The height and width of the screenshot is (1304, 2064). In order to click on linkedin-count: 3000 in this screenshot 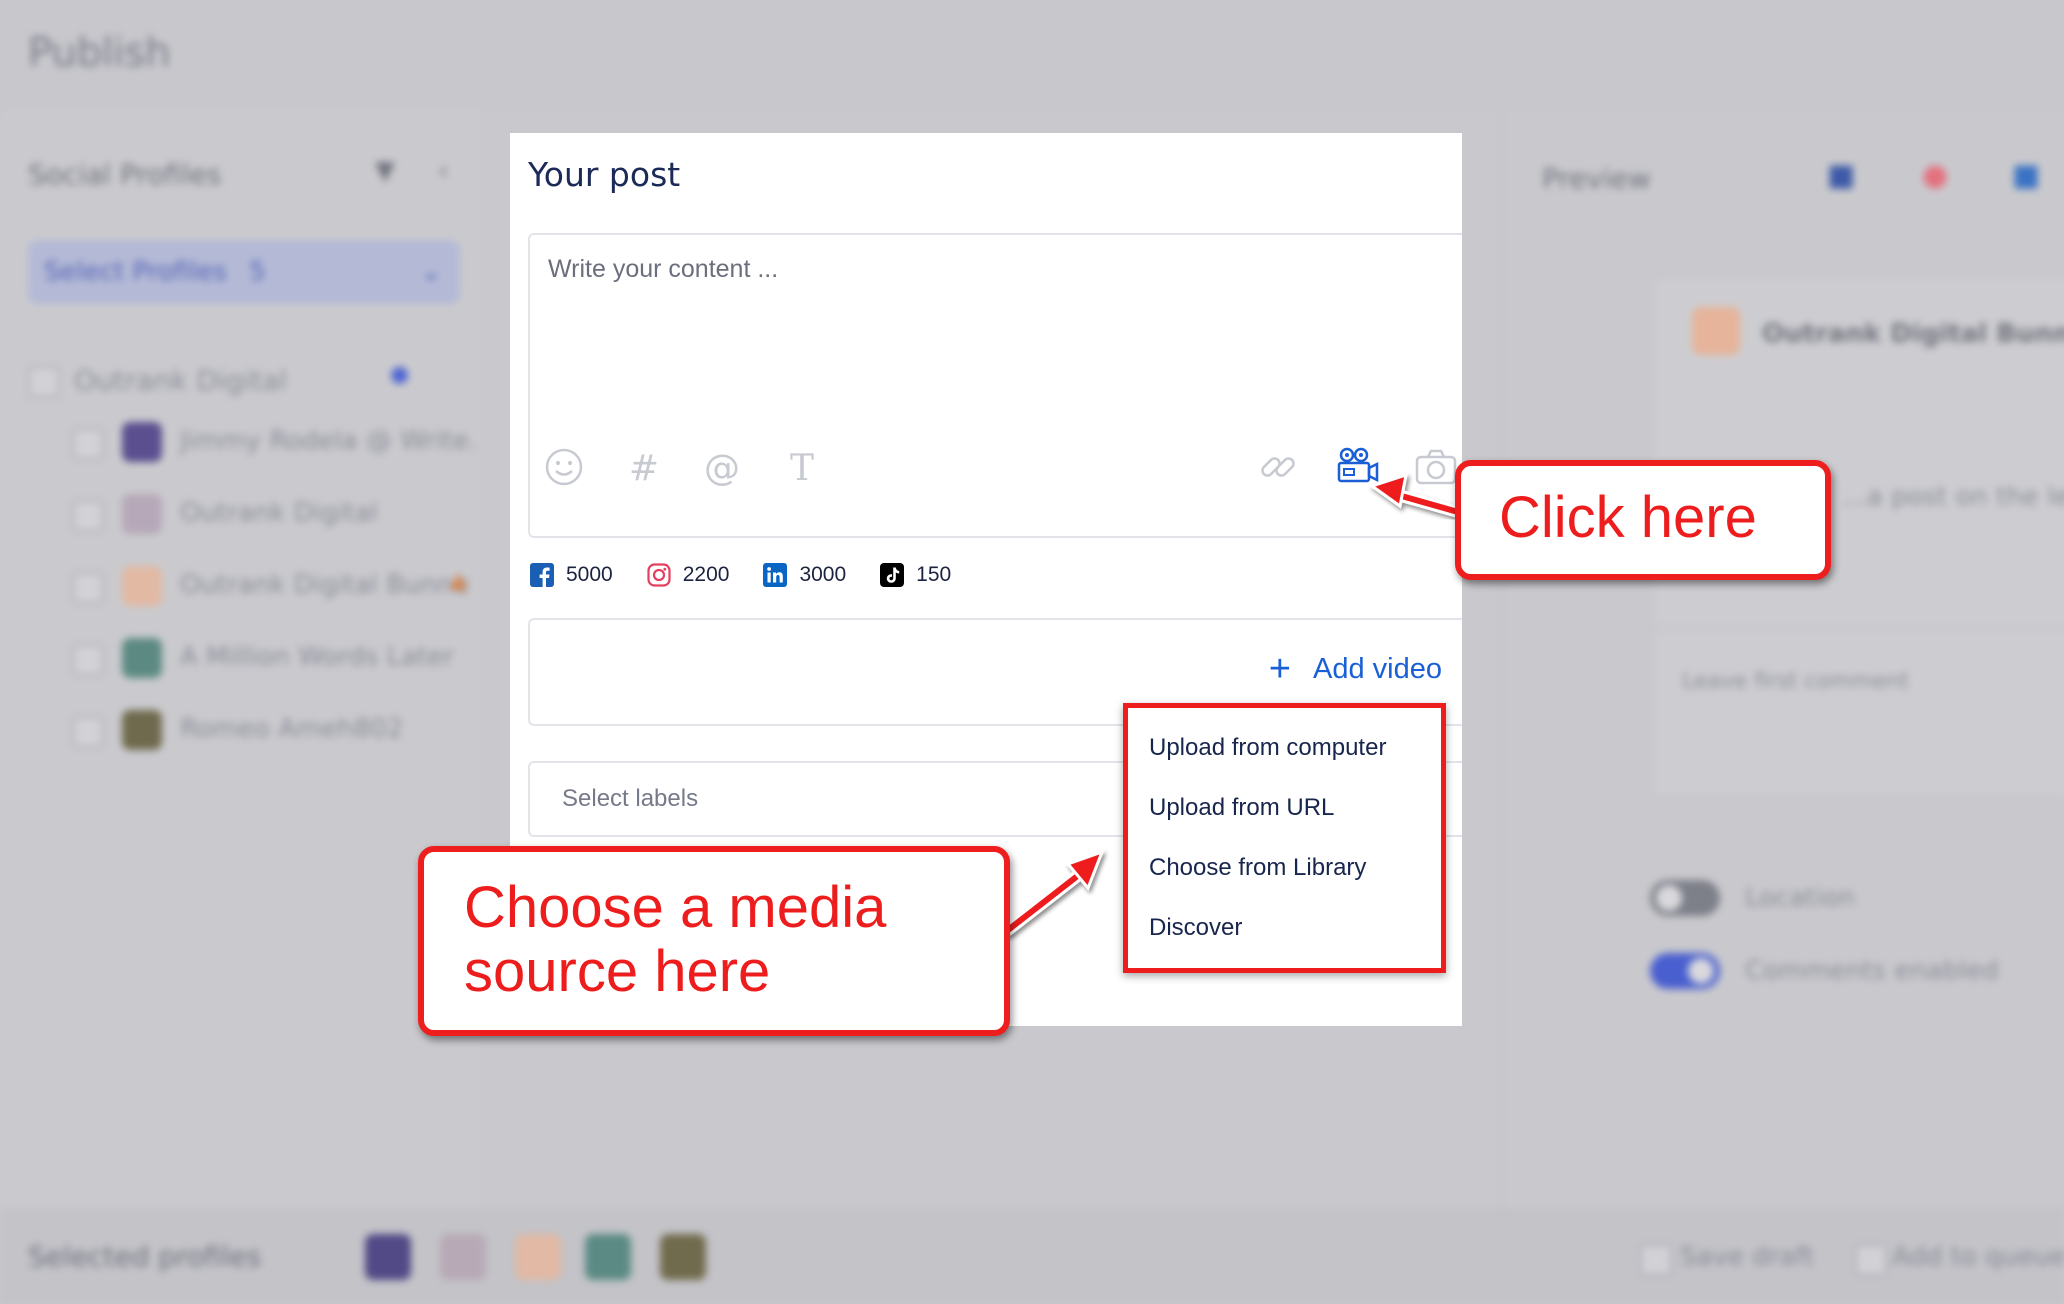, I will do `click(823, 574)`.